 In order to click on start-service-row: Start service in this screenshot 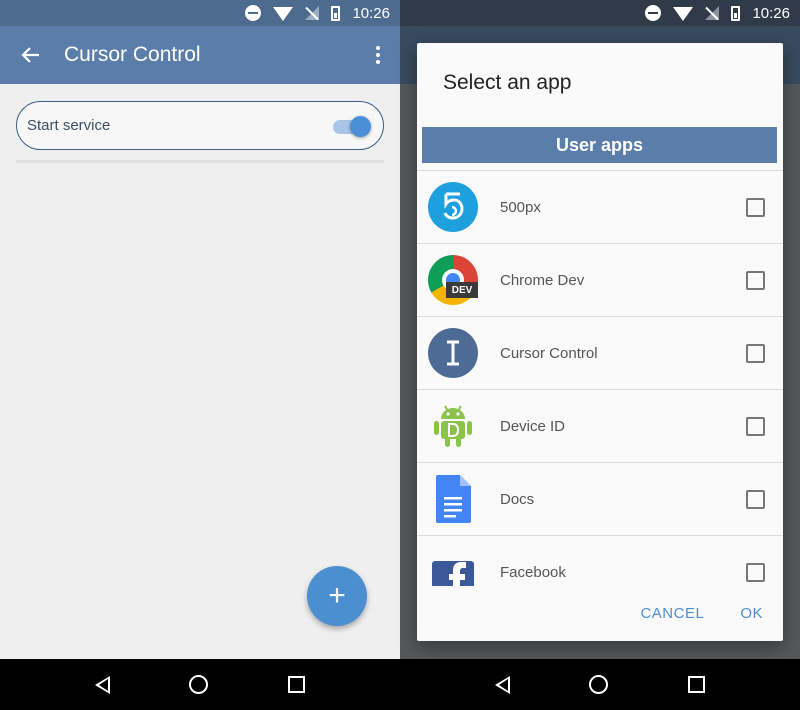, I will do `click(200, 125)`.